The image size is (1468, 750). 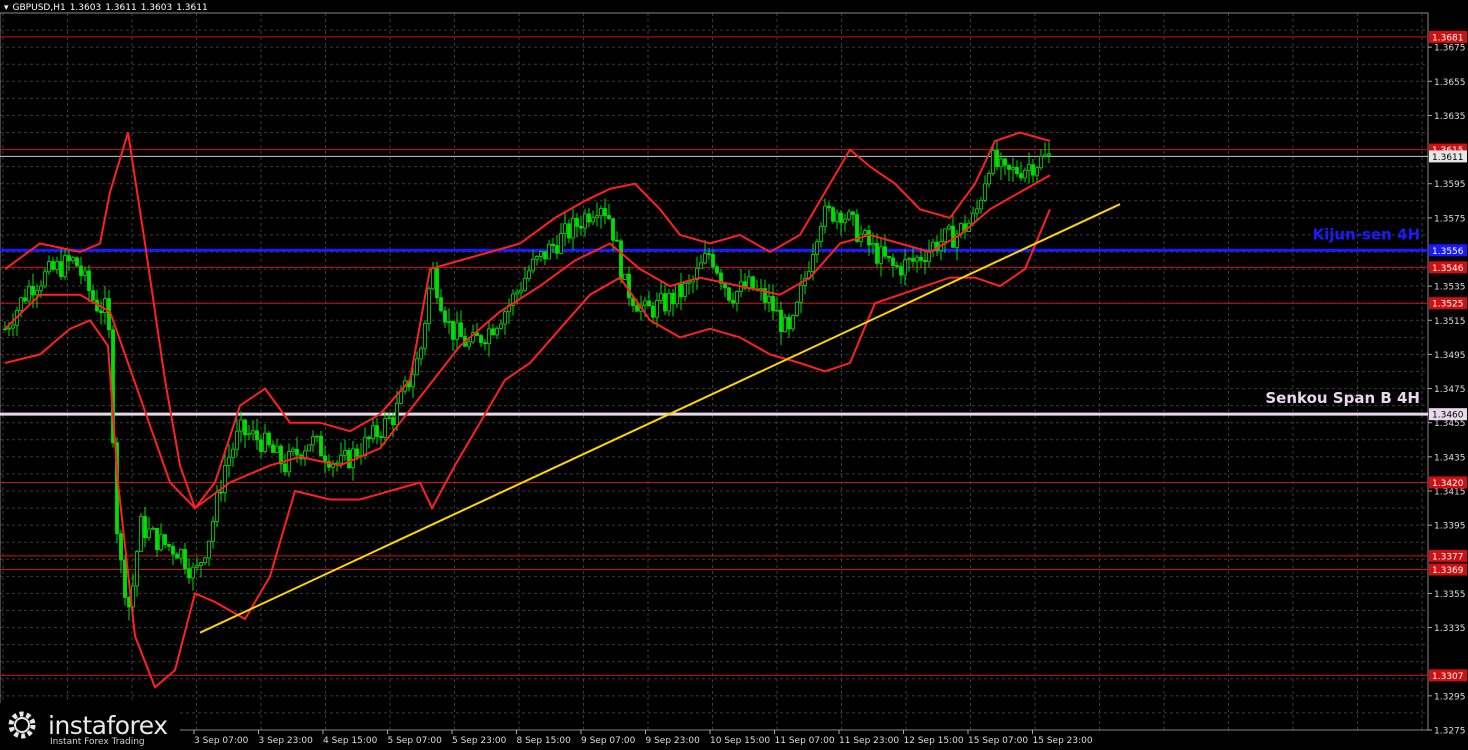 What do you see at coordinates (192, 8) in the screenshot?
I see `close-value: 1.3611` at bounding box center [192, 8].